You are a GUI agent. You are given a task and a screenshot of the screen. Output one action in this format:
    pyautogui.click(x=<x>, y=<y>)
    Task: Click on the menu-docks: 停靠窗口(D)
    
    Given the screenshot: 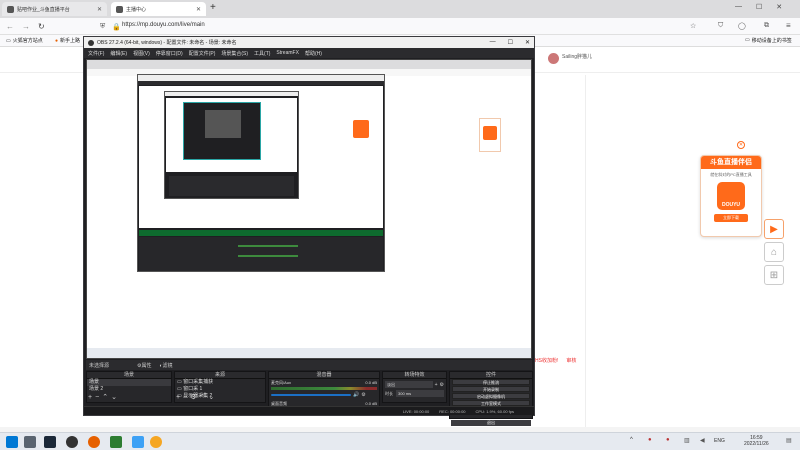 What is the action you would take?
    pyautogui.click(x=169, y=53)
    